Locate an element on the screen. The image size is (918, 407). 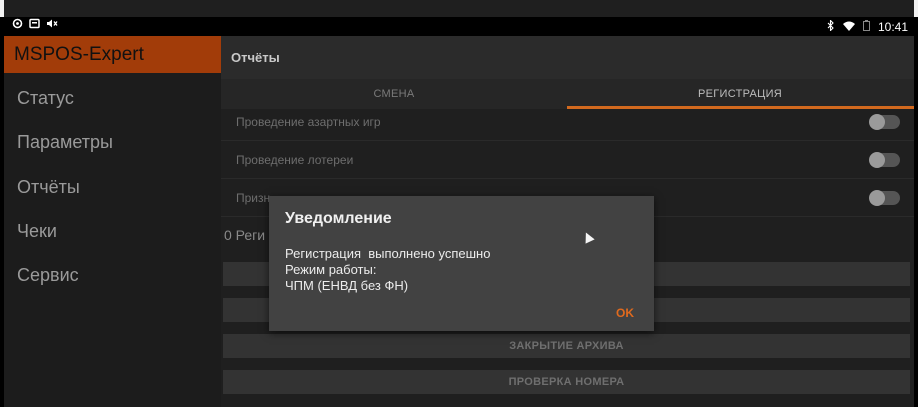
registration-counter: 0 Реги is located at coordinates (245, 235).